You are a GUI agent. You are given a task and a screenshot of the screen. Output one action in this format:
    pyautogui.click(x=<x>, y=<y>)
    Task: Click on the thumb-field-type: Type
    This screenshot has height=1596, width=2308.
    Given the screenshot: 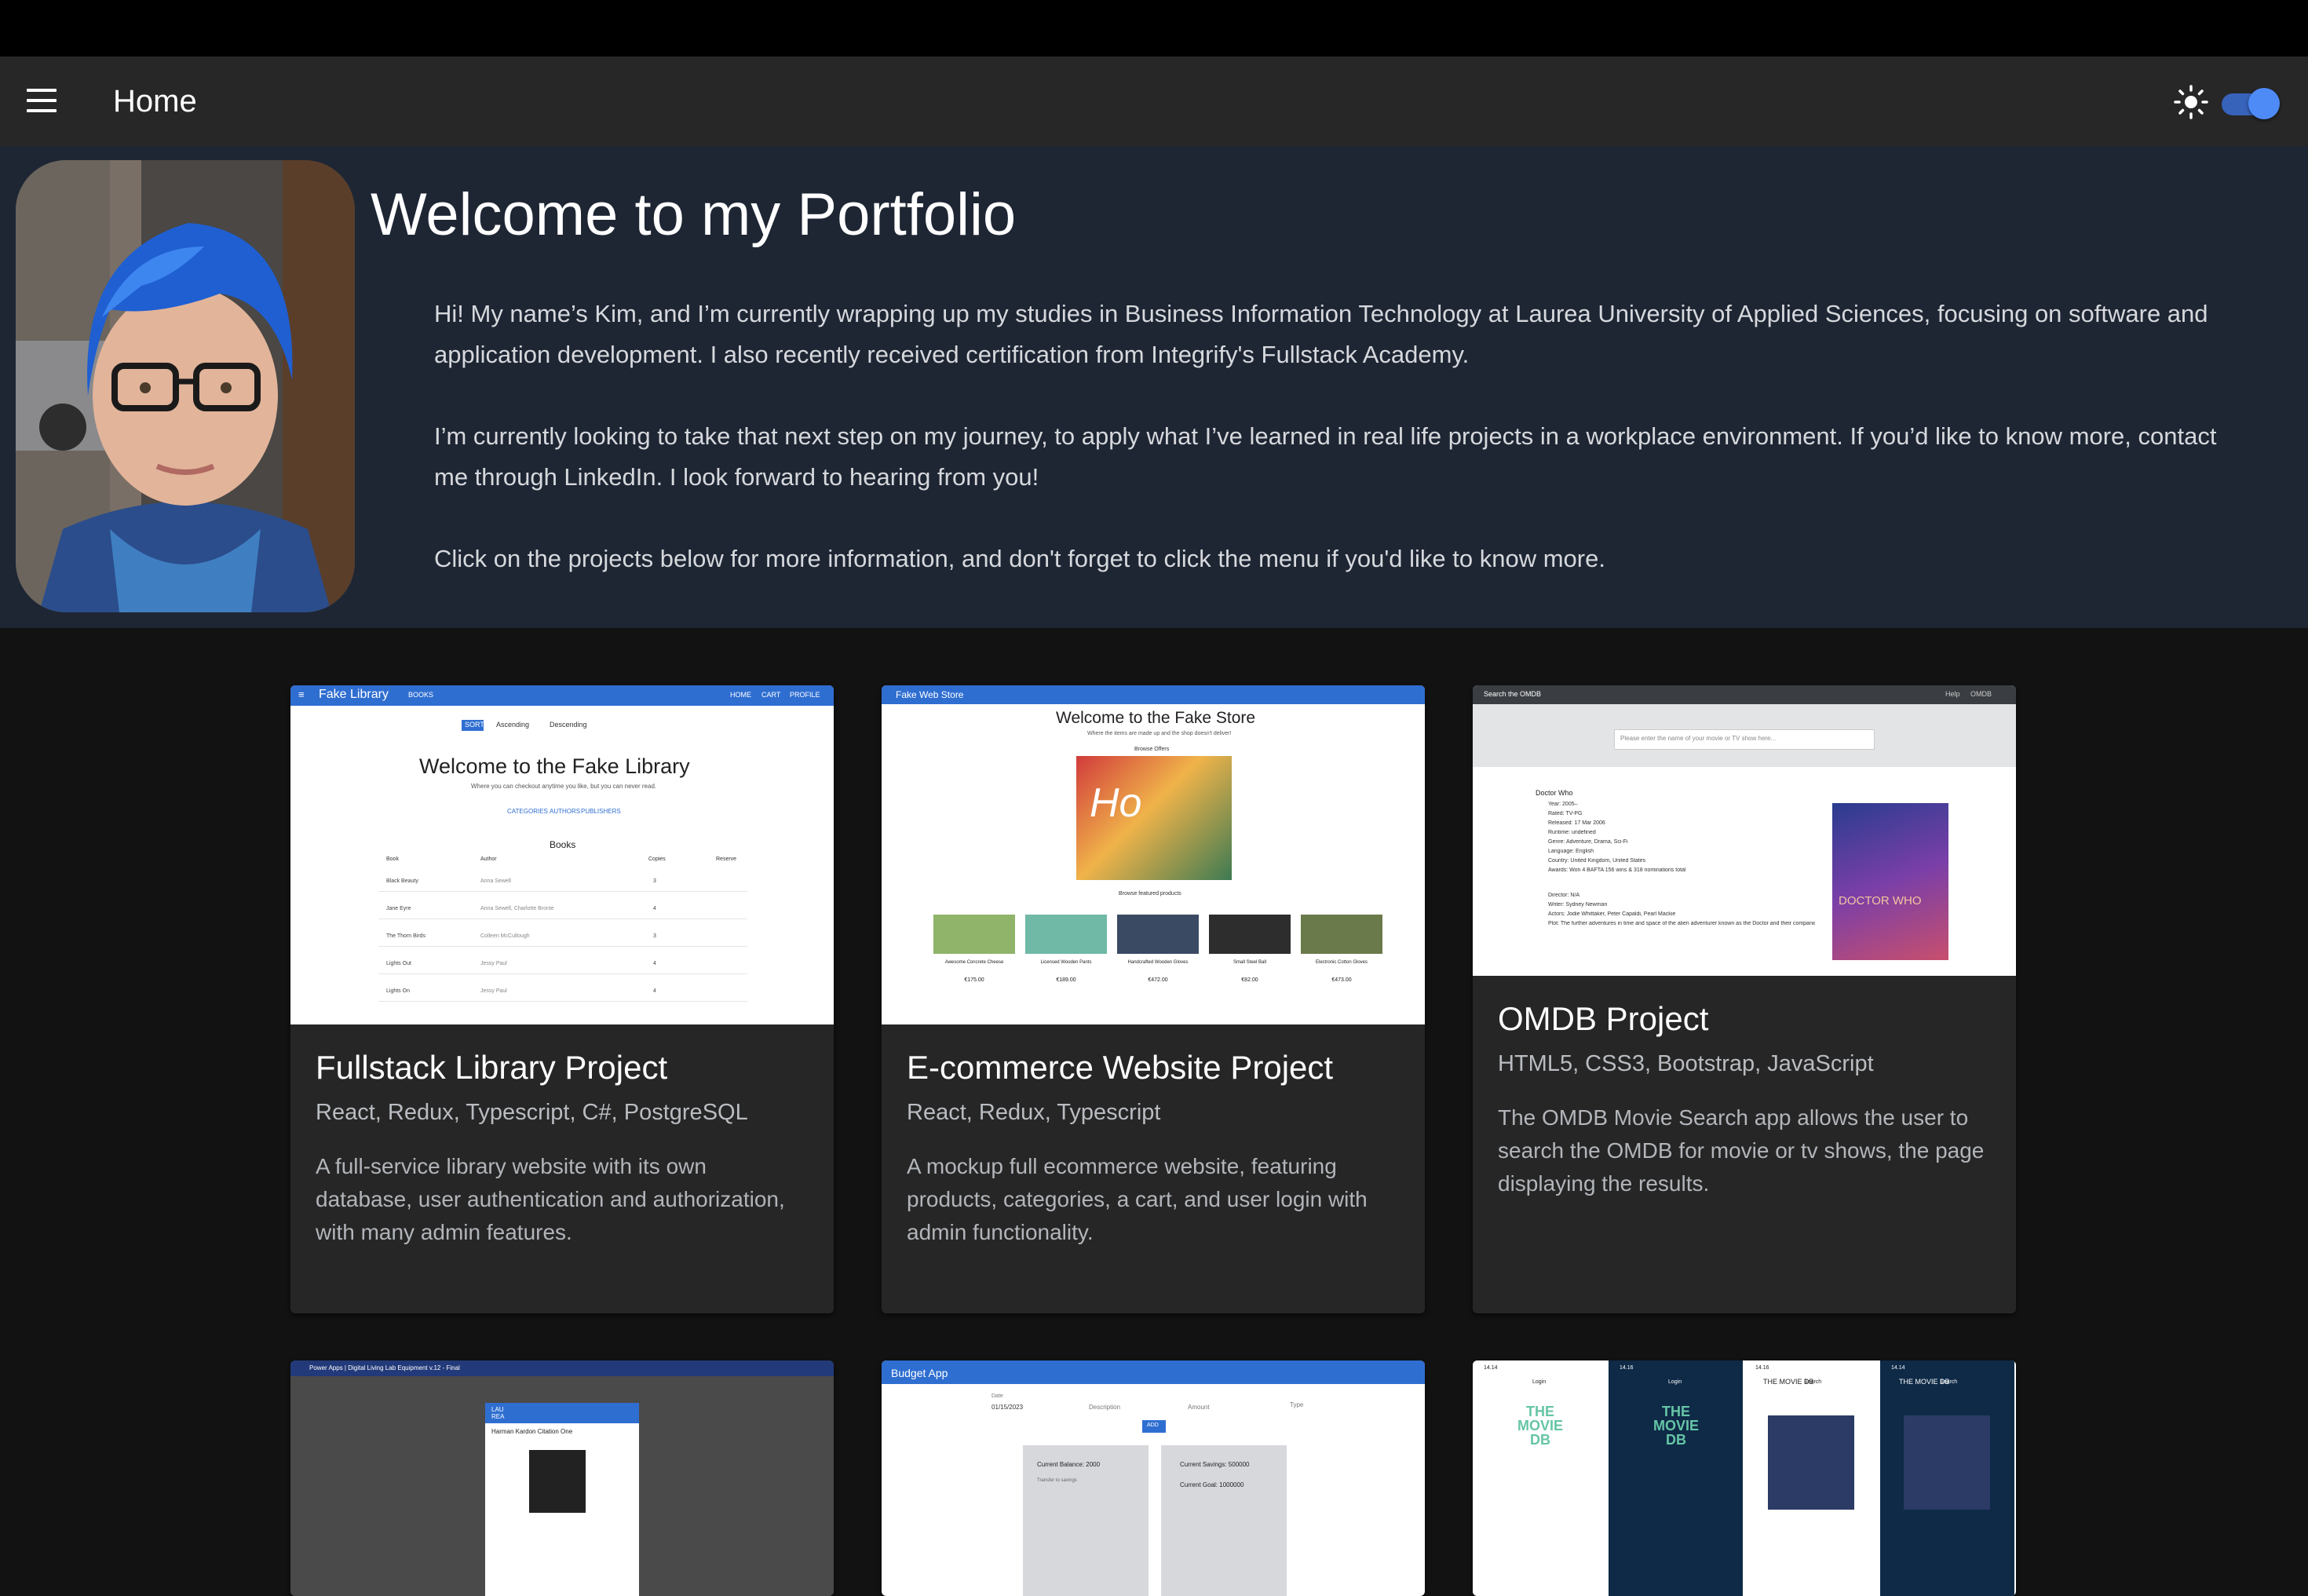 What is the action you would take?
    pyautogui.click(x=1297, y=1404)
    